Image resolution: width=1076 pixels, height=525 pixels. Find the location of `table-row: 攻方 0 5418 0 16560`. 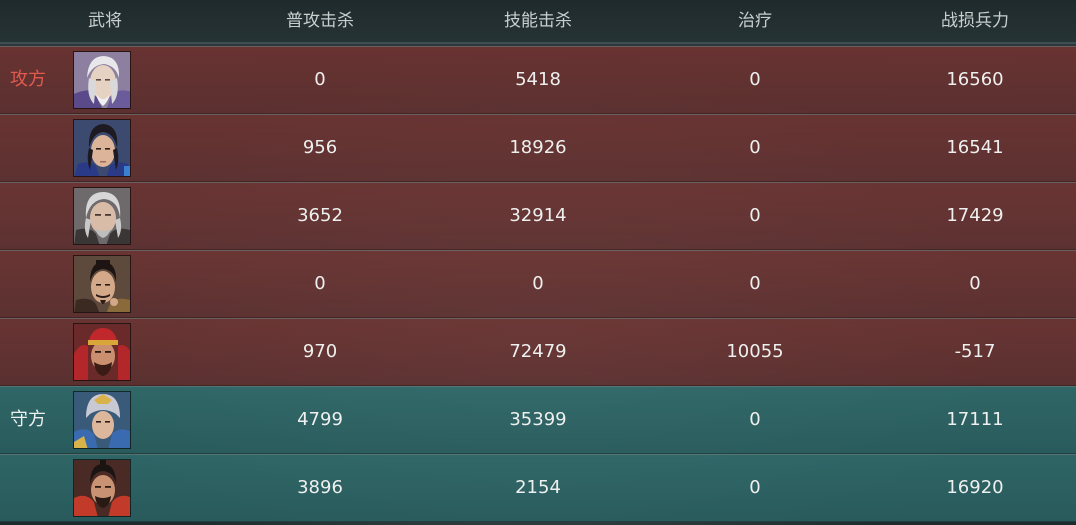

table-row: 攻方 0 5418 0 16560 is located at coordinates (538, 80).